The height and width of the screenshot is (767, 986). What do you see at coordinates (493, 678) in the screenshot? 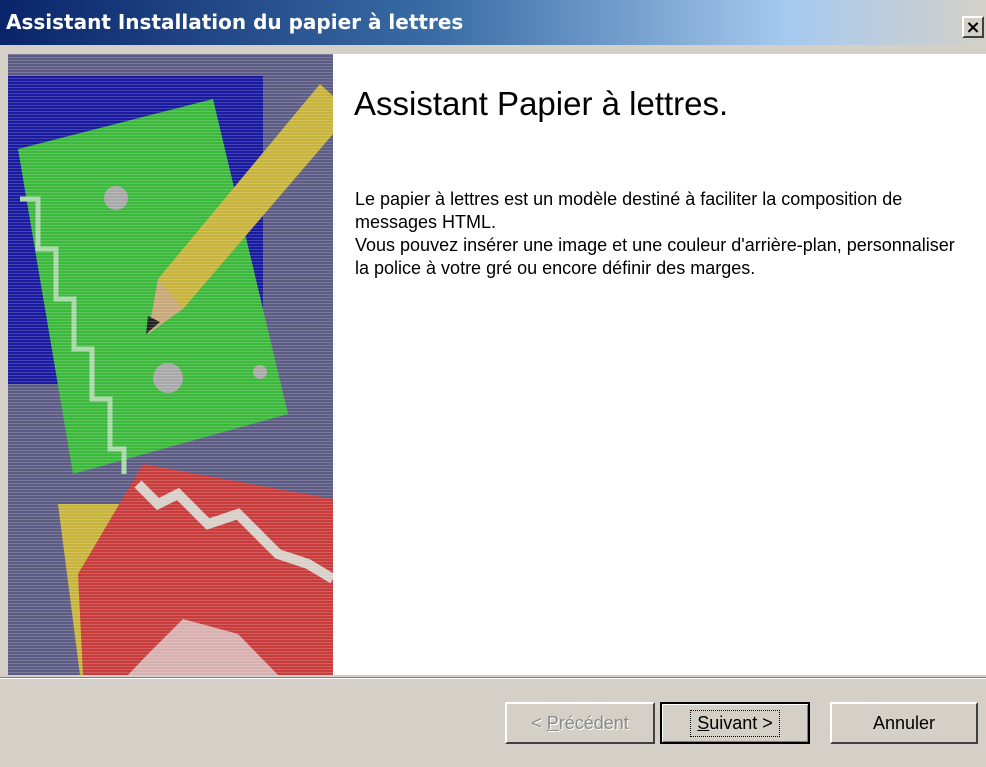
I see `button-separator` at bounding box center [493, 678].